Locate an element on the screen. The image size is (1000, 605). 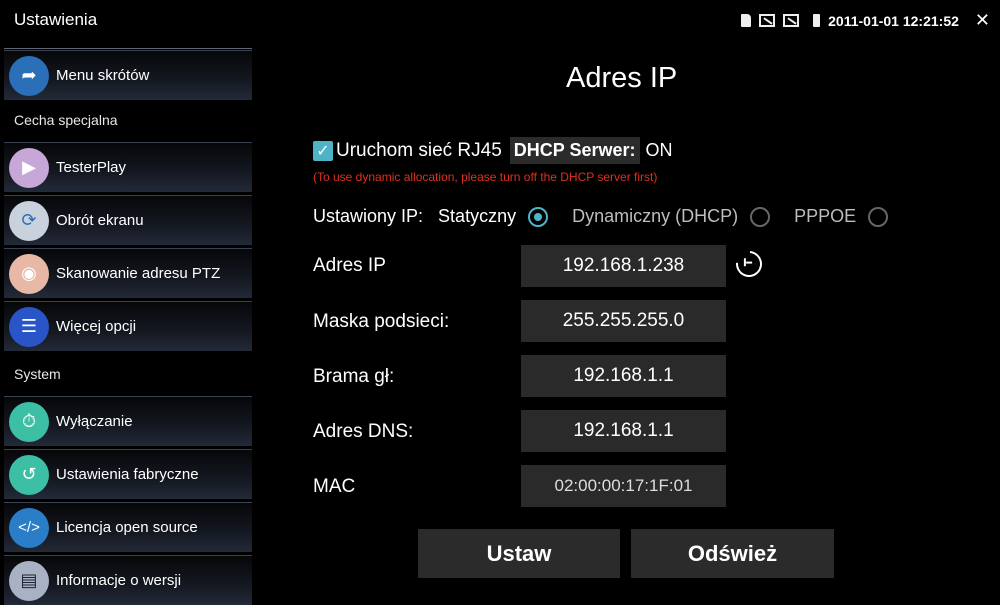
radio-pppoe is located at coordinates (878, 216).